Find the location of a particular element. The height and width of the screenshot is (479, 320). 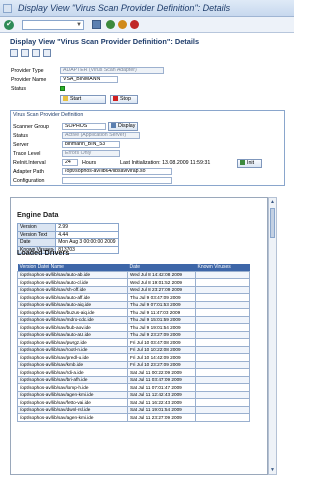

driver-date: Fri Jul 10 14:42:09 2009 is located at coordinates (161, 357).